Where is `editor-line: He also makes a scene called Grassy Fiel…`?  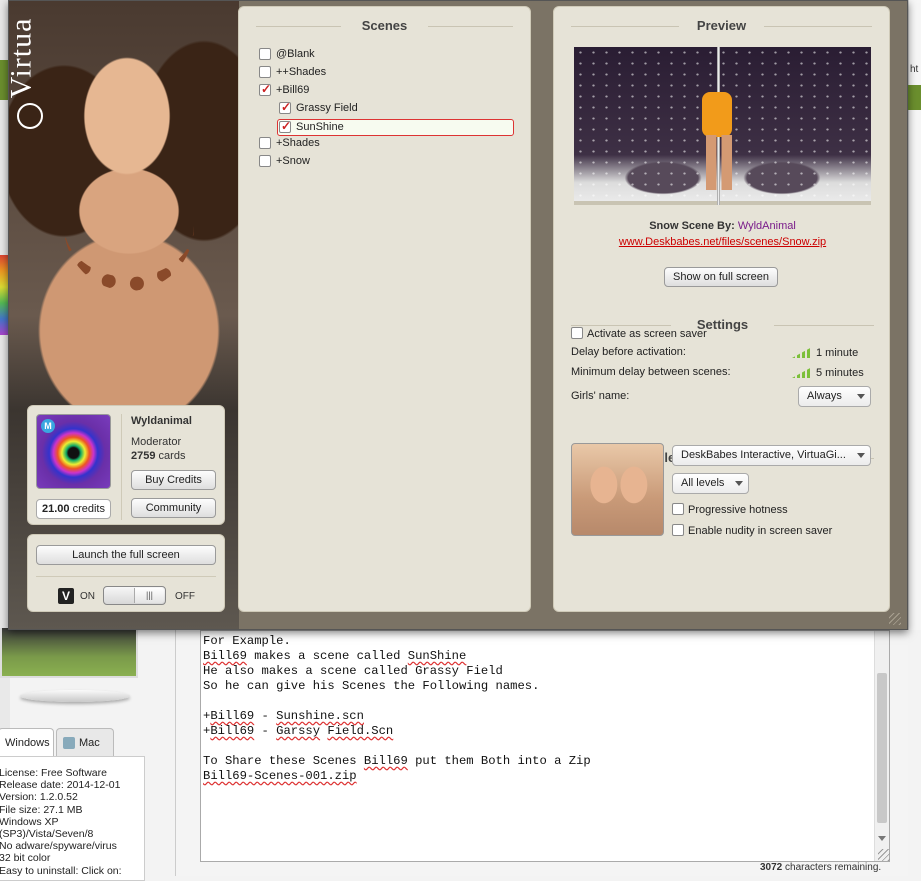
editor-line: He also makes a scene called Grassy Fiel… is located at coordinates (353, 671).